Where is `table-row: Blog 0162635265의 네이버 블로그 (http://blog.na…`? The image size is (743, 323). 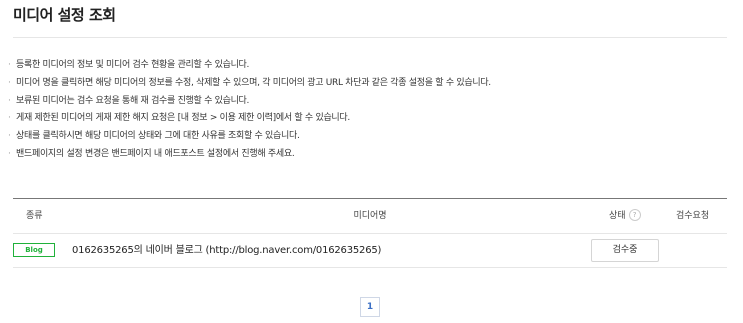
table-row: Blog 0162635265의 네이버 블로그 (http://blog.na… is located at coordinates (370, 251).